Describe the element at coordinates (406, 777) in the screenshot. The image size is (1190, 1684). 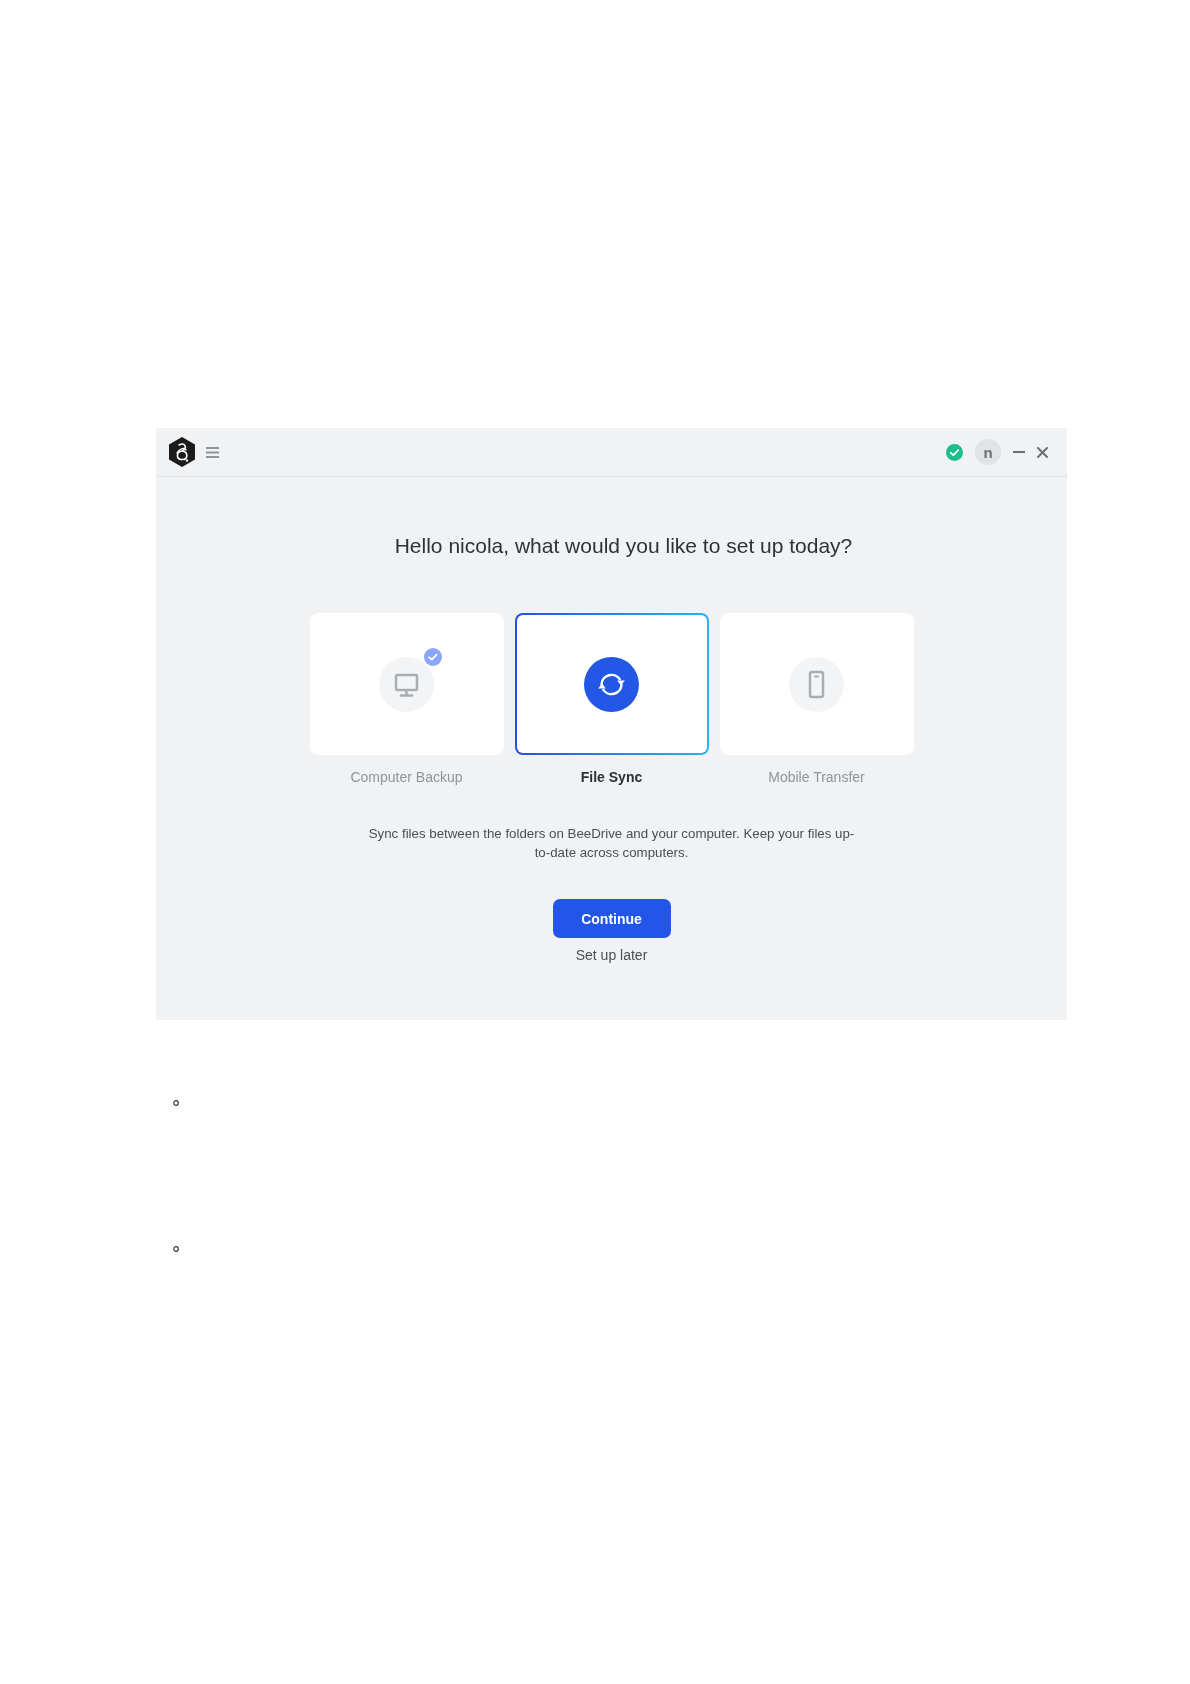
I see `option-label: Computer Backup` at that location.